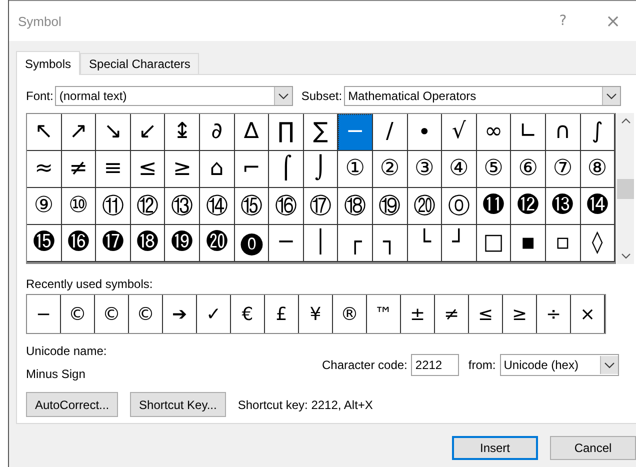 The width and height of the screenshot is (636, 467). Describe the element at coordinates (459, 243) in the screenshot. I see `symbol-cell: ┘` at that location.